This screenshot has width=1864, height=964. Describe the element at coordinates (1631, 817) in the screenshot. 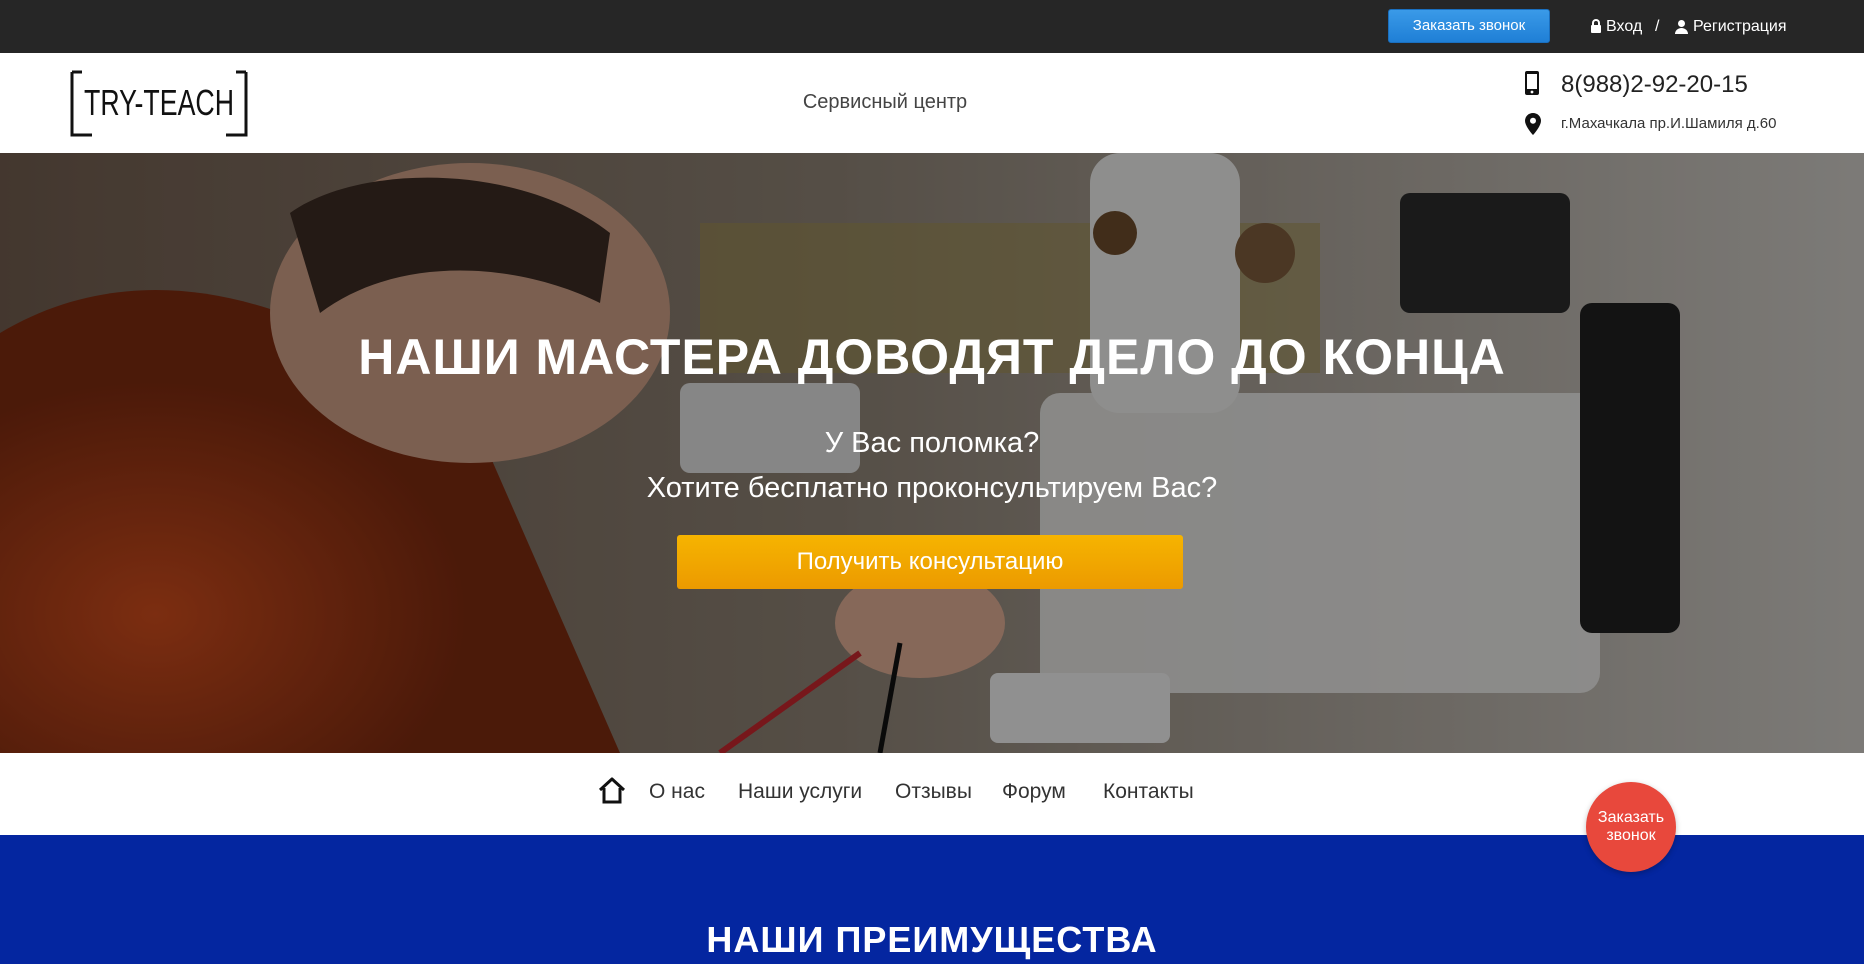

I see `floating-call-line1: Заказать` at that location.